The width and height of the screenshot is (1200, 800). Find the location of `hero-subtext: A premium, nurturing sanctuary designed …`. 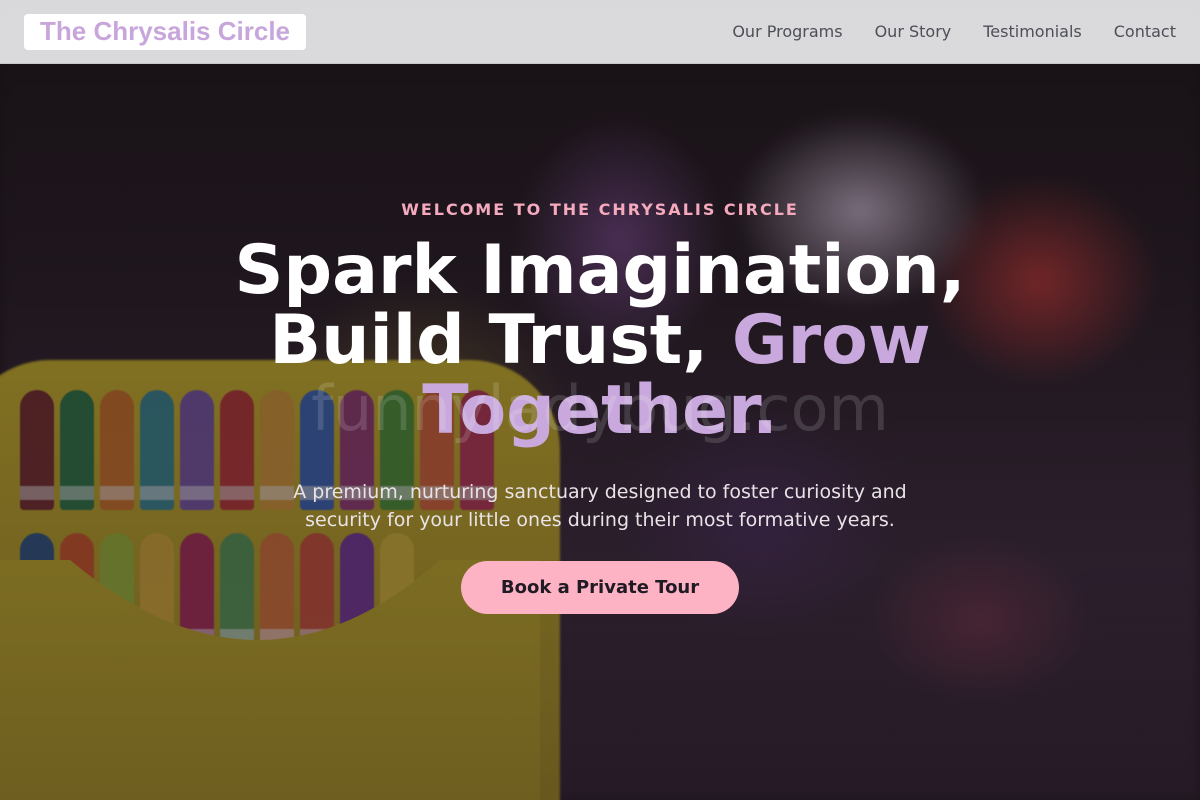

hero-subtext: A premium, nurturing sanctuary designed … is located at coordinates (600, 506).